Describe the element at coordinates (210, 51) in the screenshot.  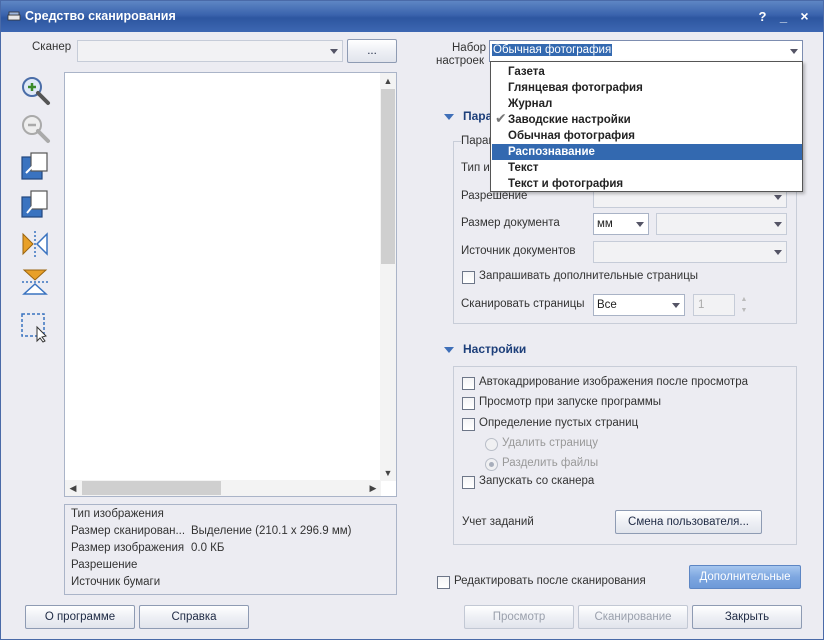
I see `scanner-select` at that location.